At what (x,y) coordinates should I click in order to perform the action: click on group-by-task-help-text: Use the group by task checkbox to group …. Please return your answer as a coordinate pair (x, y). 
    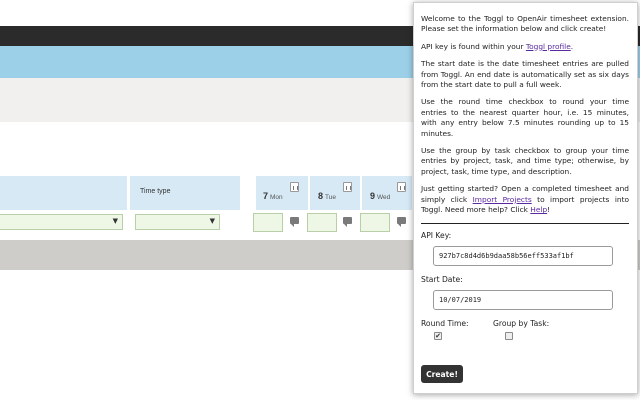
    Looking at the image, I should click on (525, 161).